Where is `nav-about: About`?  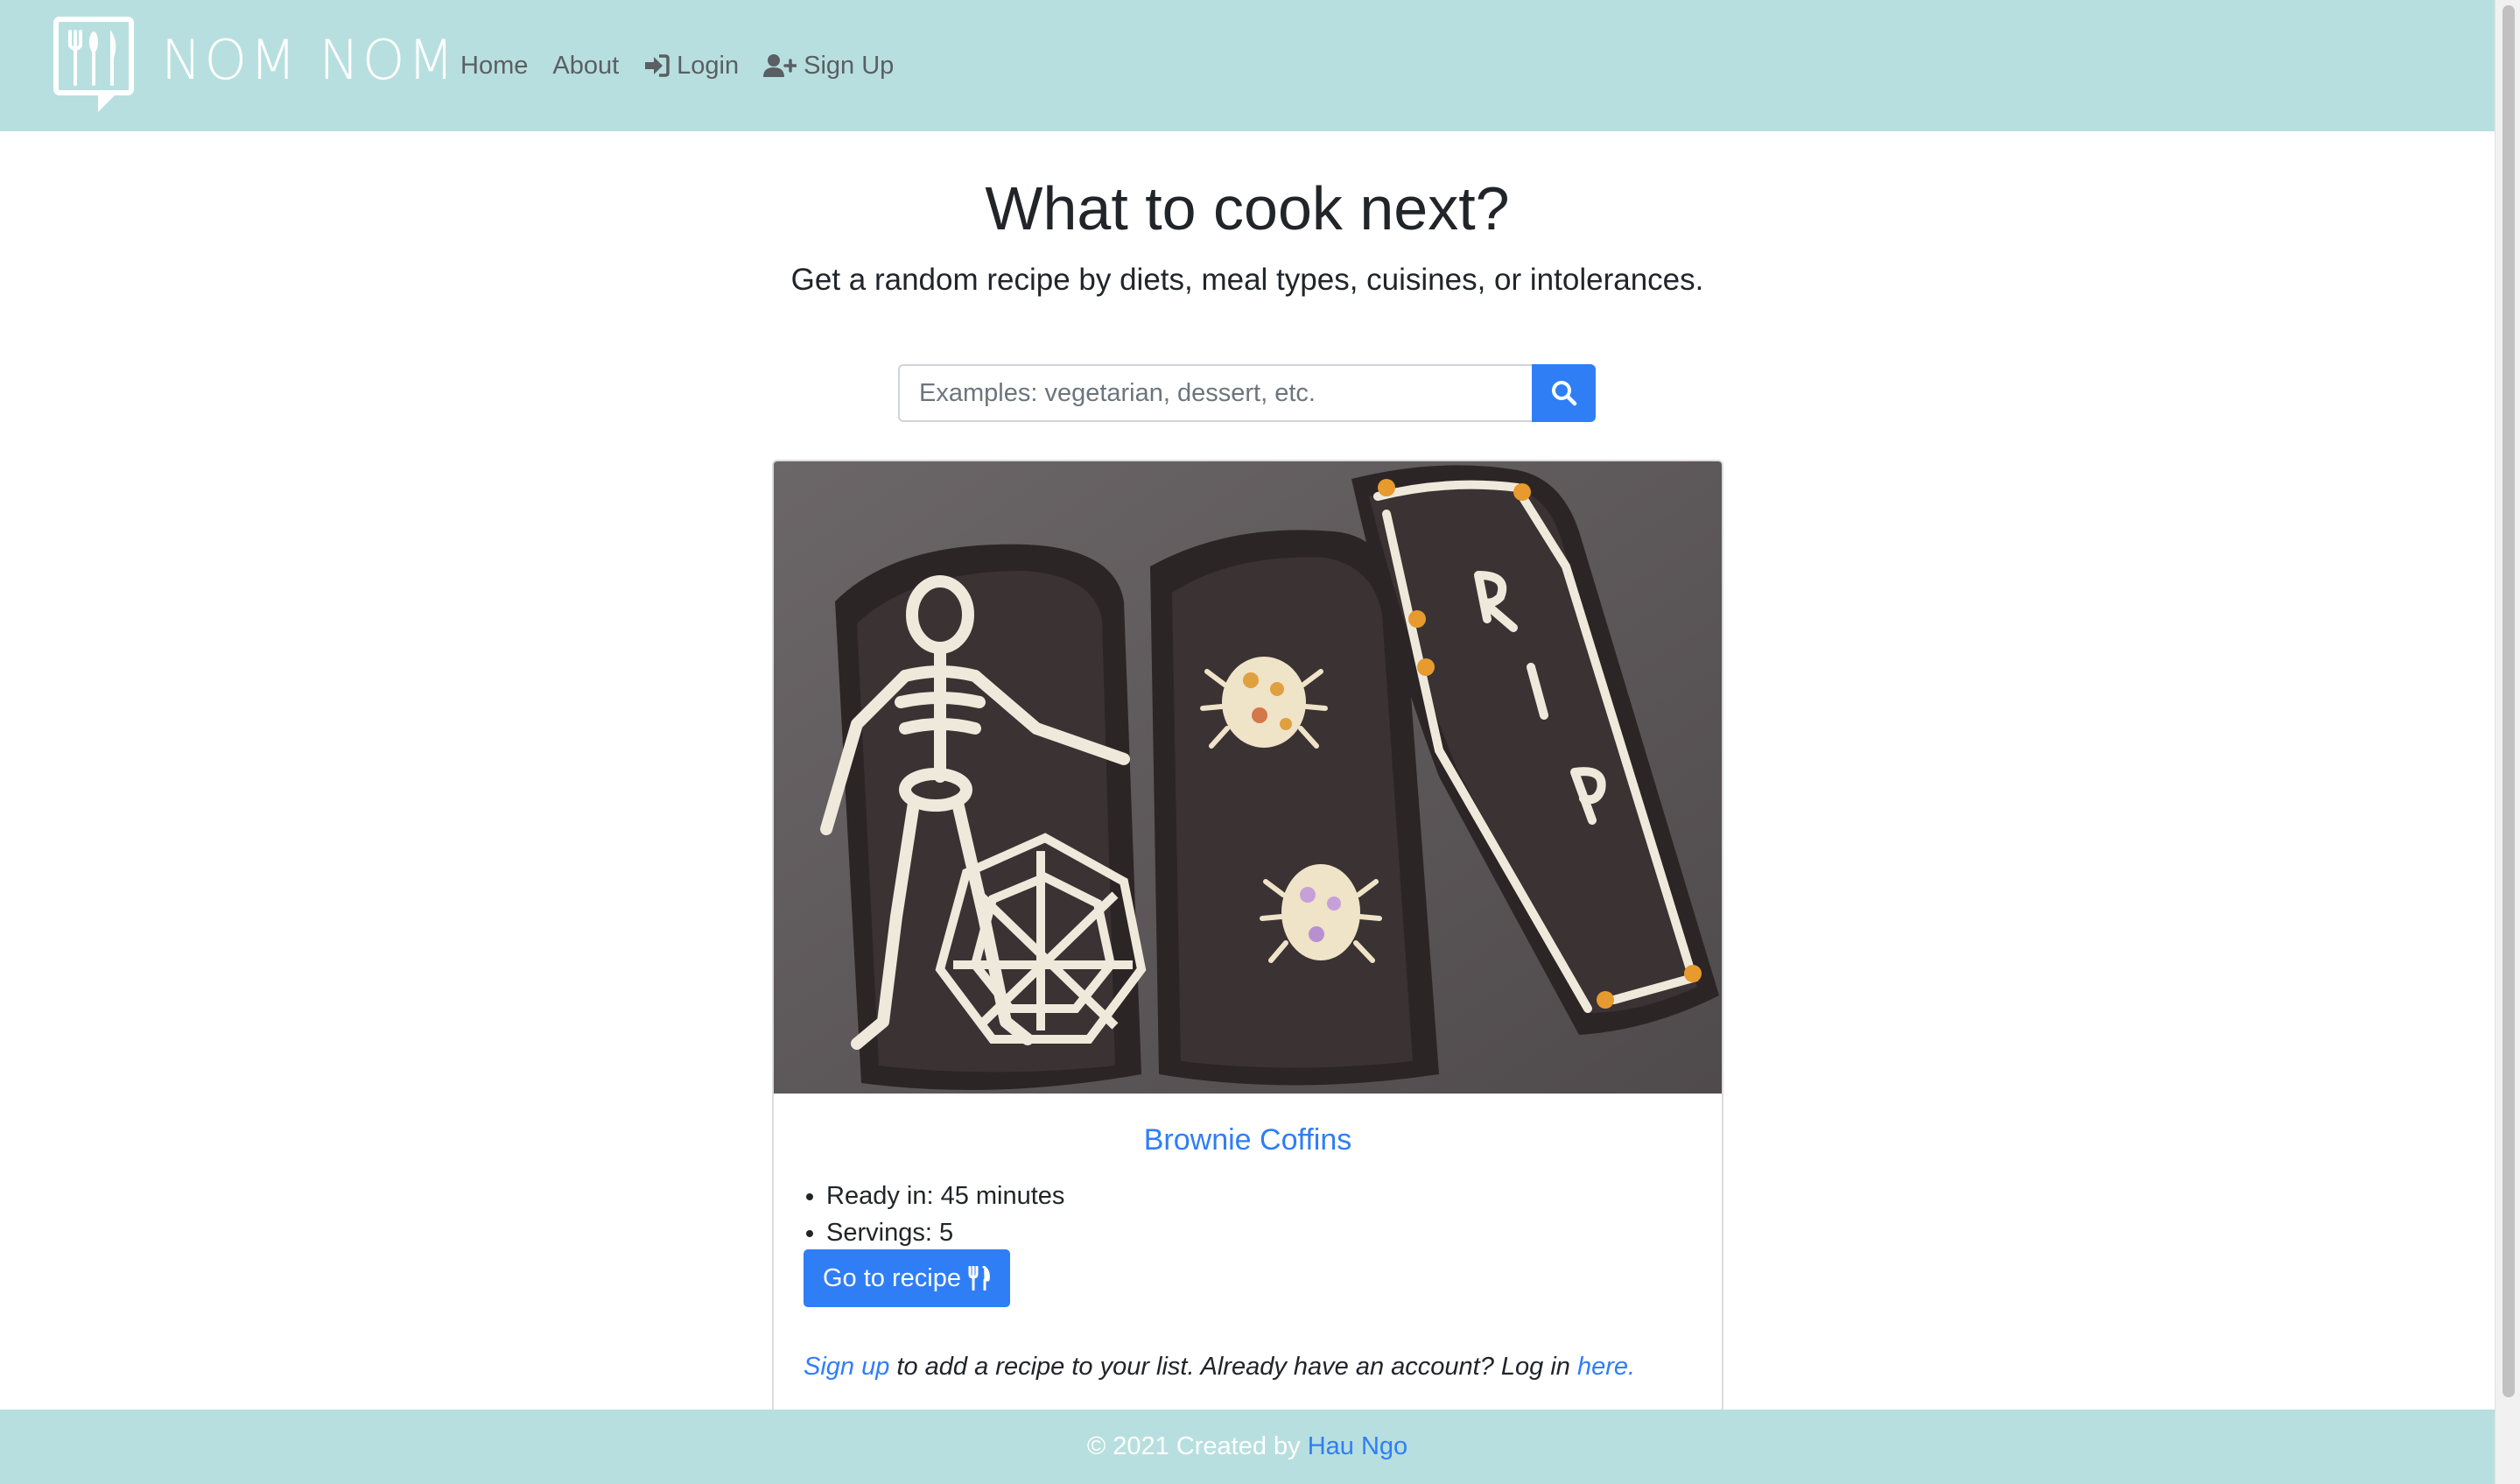 nav-about: About is located at coordinates (585, 66).